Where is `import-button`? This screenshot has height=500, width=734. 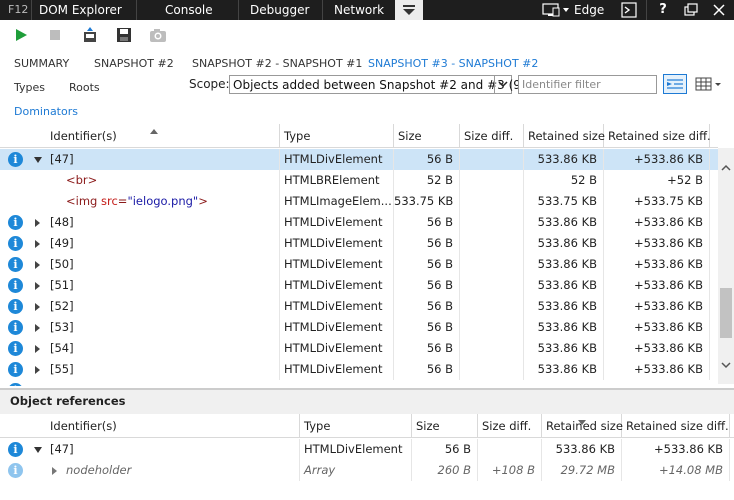 import-button is located at coordinates (90, 35).